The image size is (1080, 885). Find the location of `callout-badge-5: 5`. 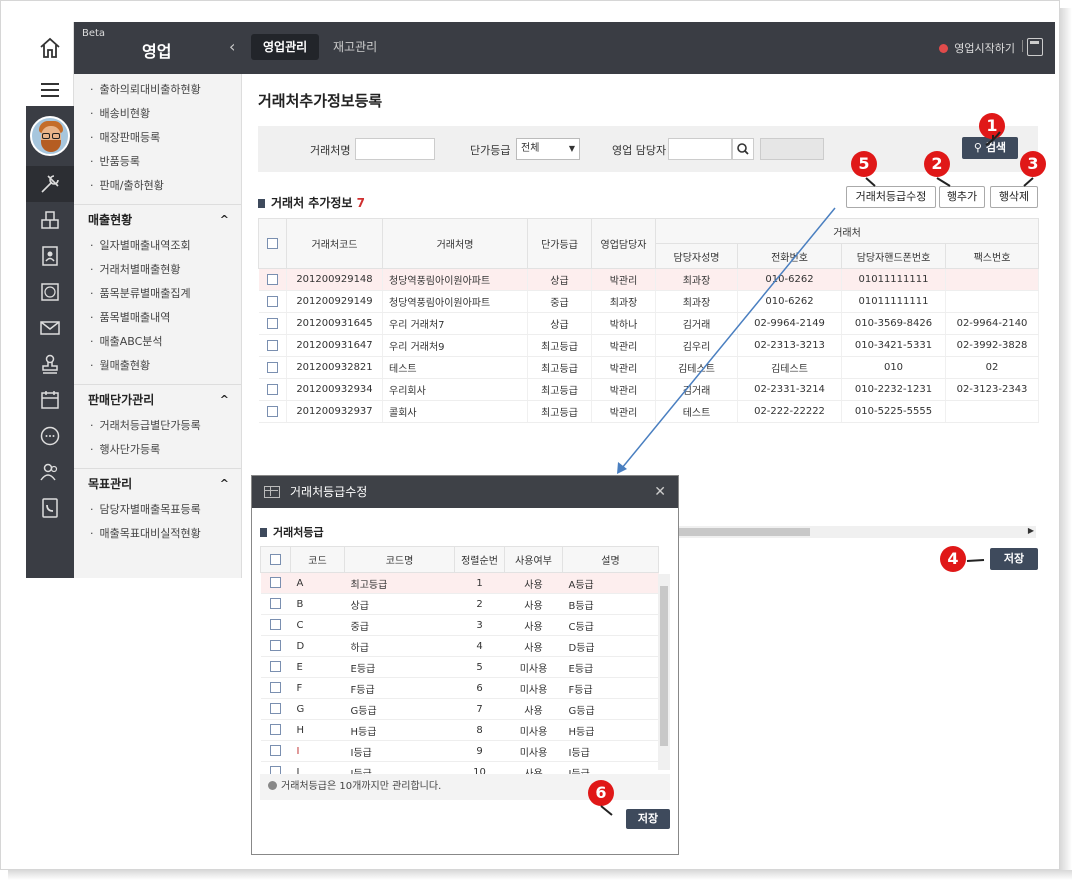

callout-badge-5: 5 is located at coordinates (864, 164).